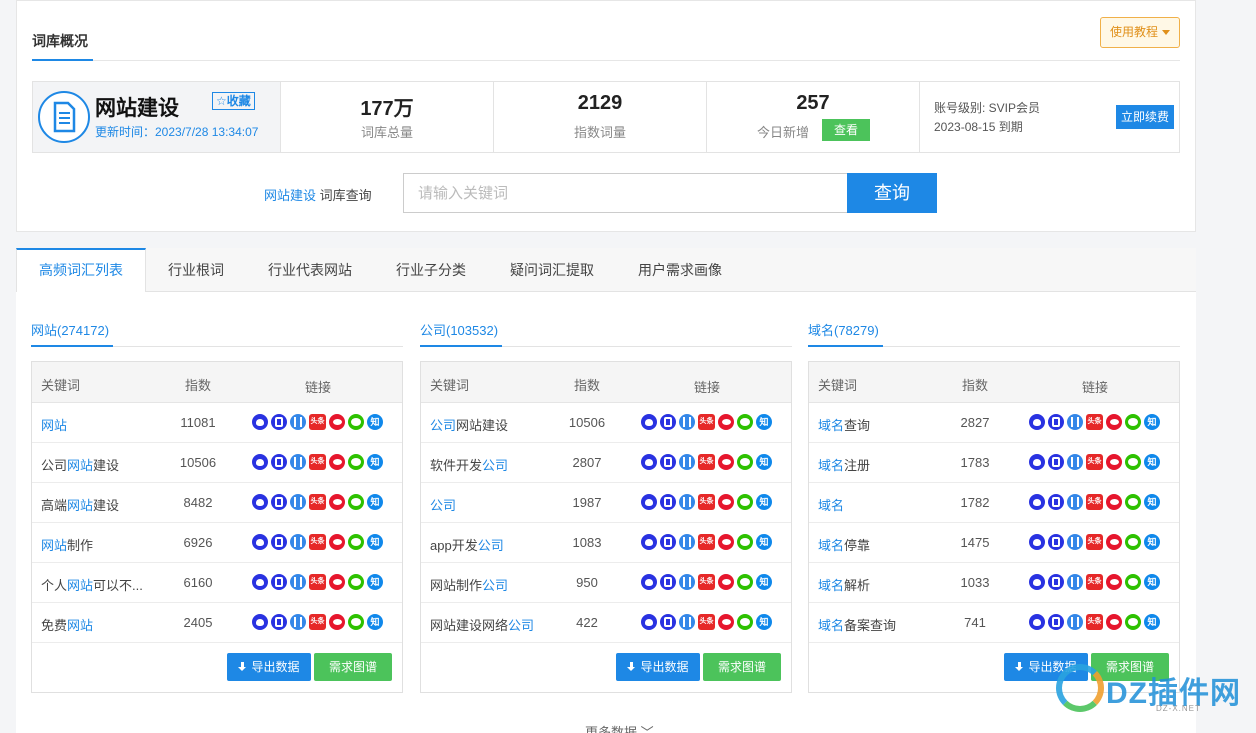  Describe the element at coordinates (469, 424) in the screenshot. I see `keyword-link: 公司网站建设` at that location.